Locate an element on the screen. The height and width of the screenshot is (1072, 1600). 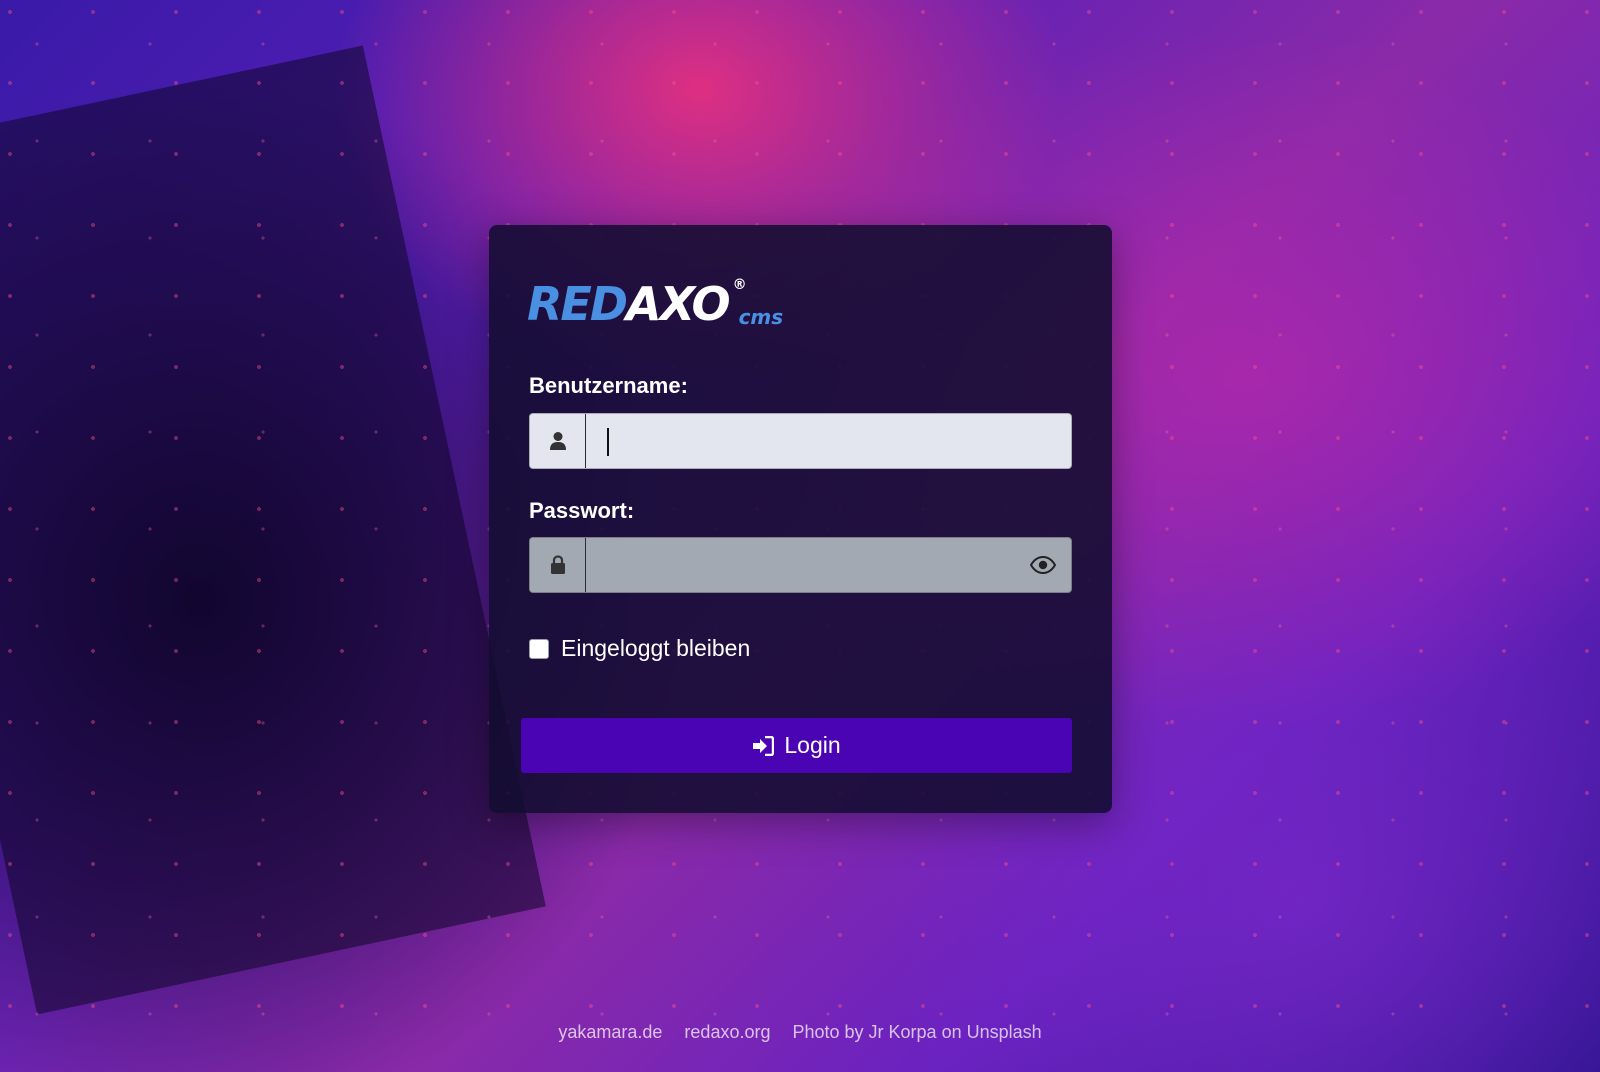
password-input-group is located at coordinates (800, 565).